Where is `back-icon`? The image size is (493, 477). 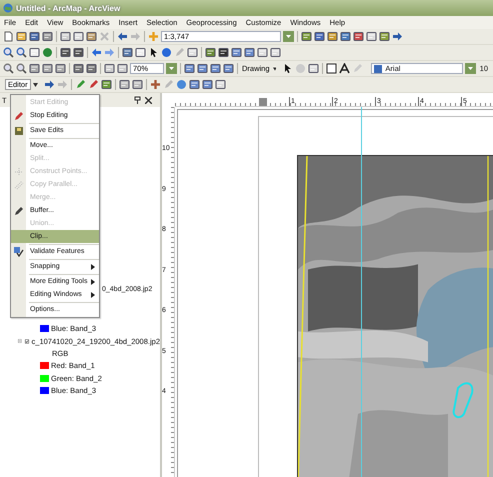
back-icon is located at coordinates (96, 52).